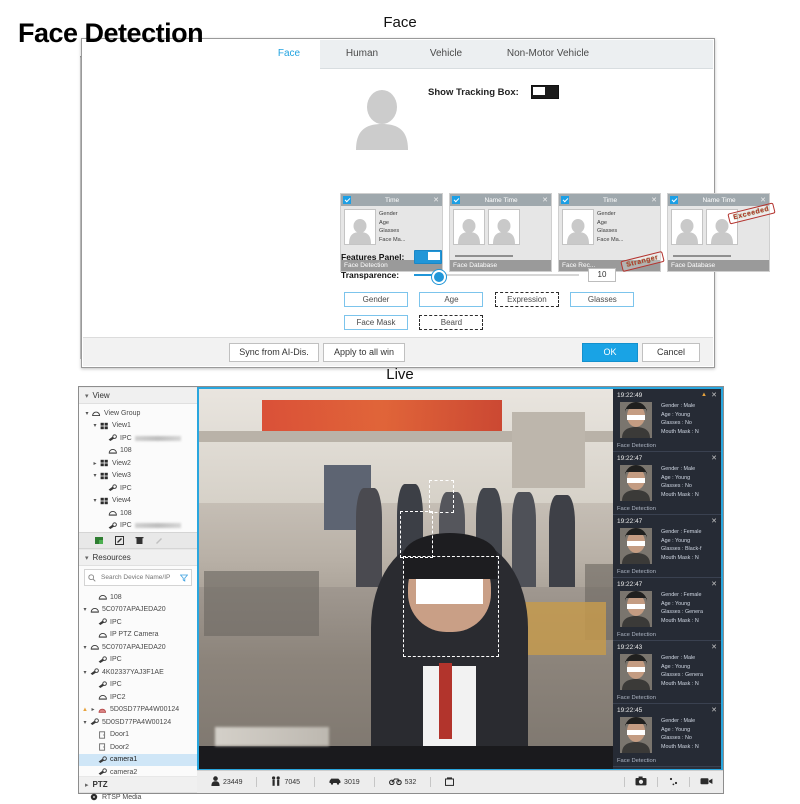 The image size is (800, 804). Describe the element at coordinates (138, 672) in the screenshot. I see `tree-item-4k02337yaj3f1ae: ▾ 4K02337YAJ3F1AE` at that location.